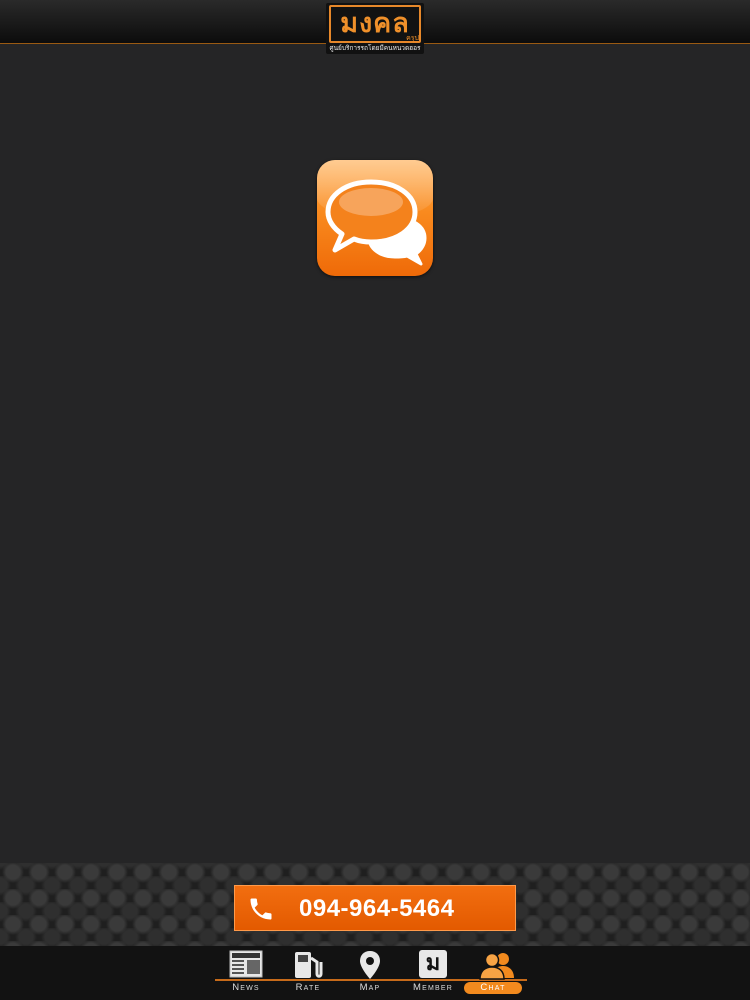 This screenshot has width=750, height=1000. Describe the element at coordinates (375, 48) in the screenshot. I see `logo-tagline: ศูนย์บริการรถโดยมีคนหนวดฮอร` at that location.